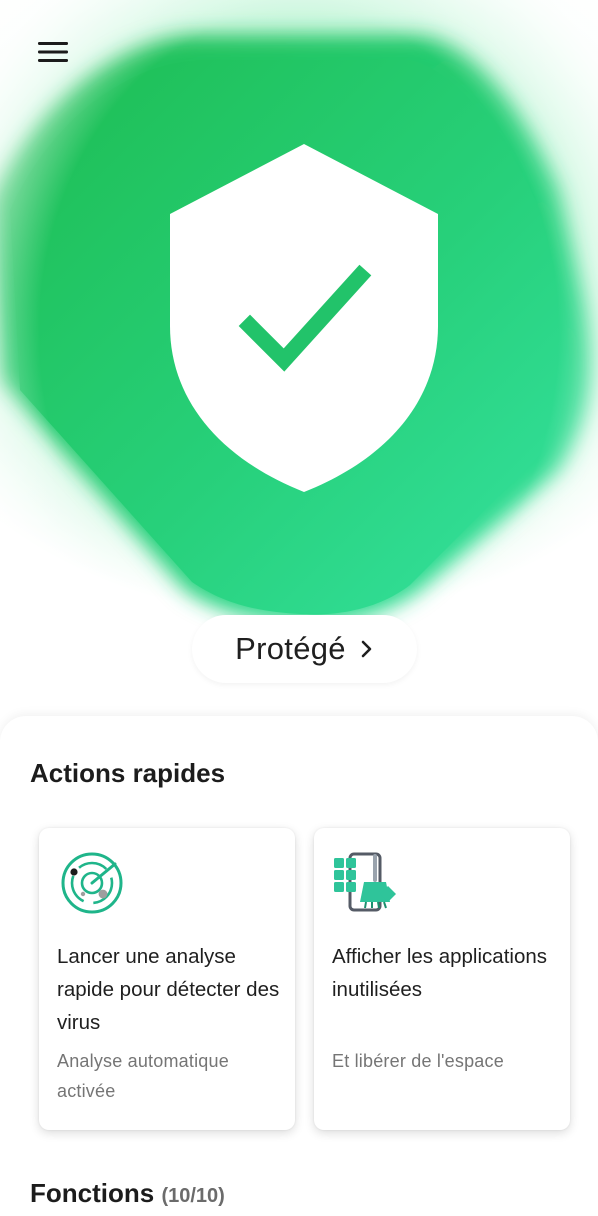 The width and height of the screenshot is (598, 1216). I want to click on unused-apps-title: Afficher les applications inutilisées, so click(439, 973).